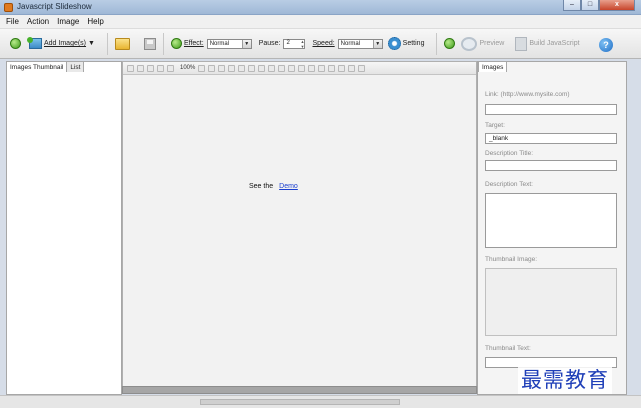 This screenshot has height=408, width=641. I want to click on speed-value: Normal, so click(350, 43).